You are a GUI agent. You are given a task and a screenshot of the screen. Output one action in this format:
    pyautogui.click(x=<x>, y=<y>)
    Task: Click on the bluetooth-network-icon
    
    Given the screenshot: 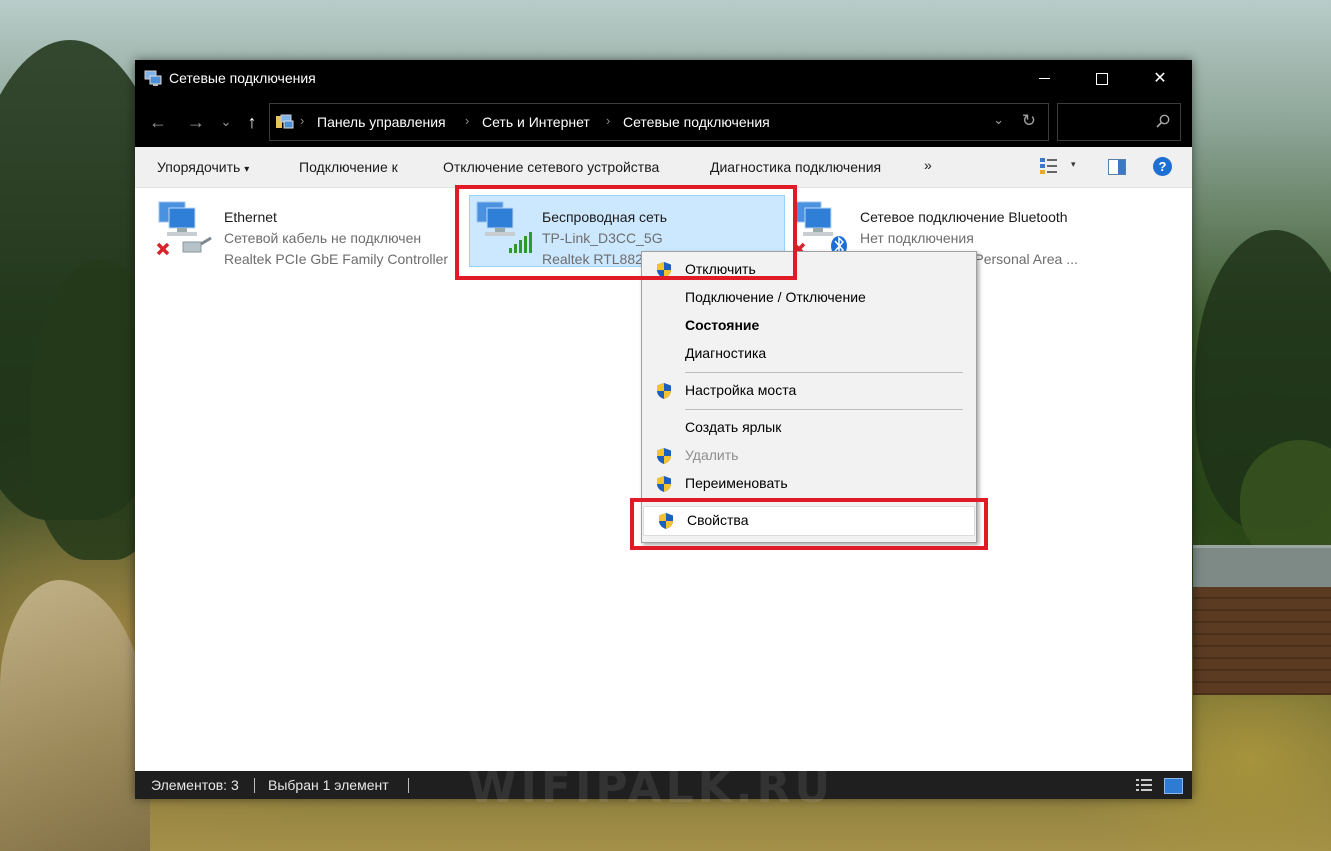 What is the action you would take?
    pyautogui.click(x=819, y=228)
    